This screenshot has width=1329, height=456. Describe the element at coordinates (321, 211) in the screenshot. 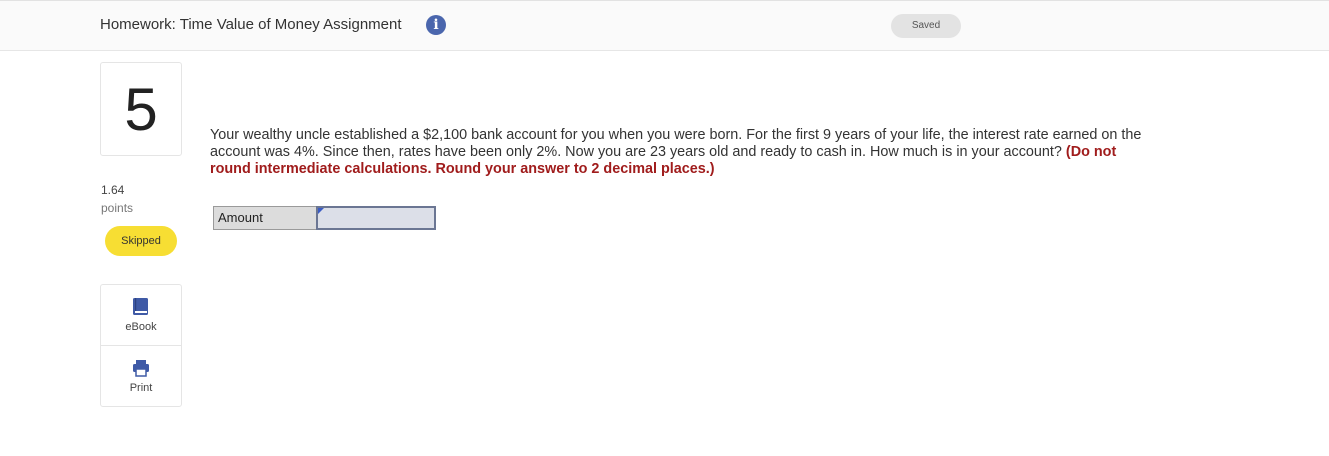

I see `flag-icon` at that location.